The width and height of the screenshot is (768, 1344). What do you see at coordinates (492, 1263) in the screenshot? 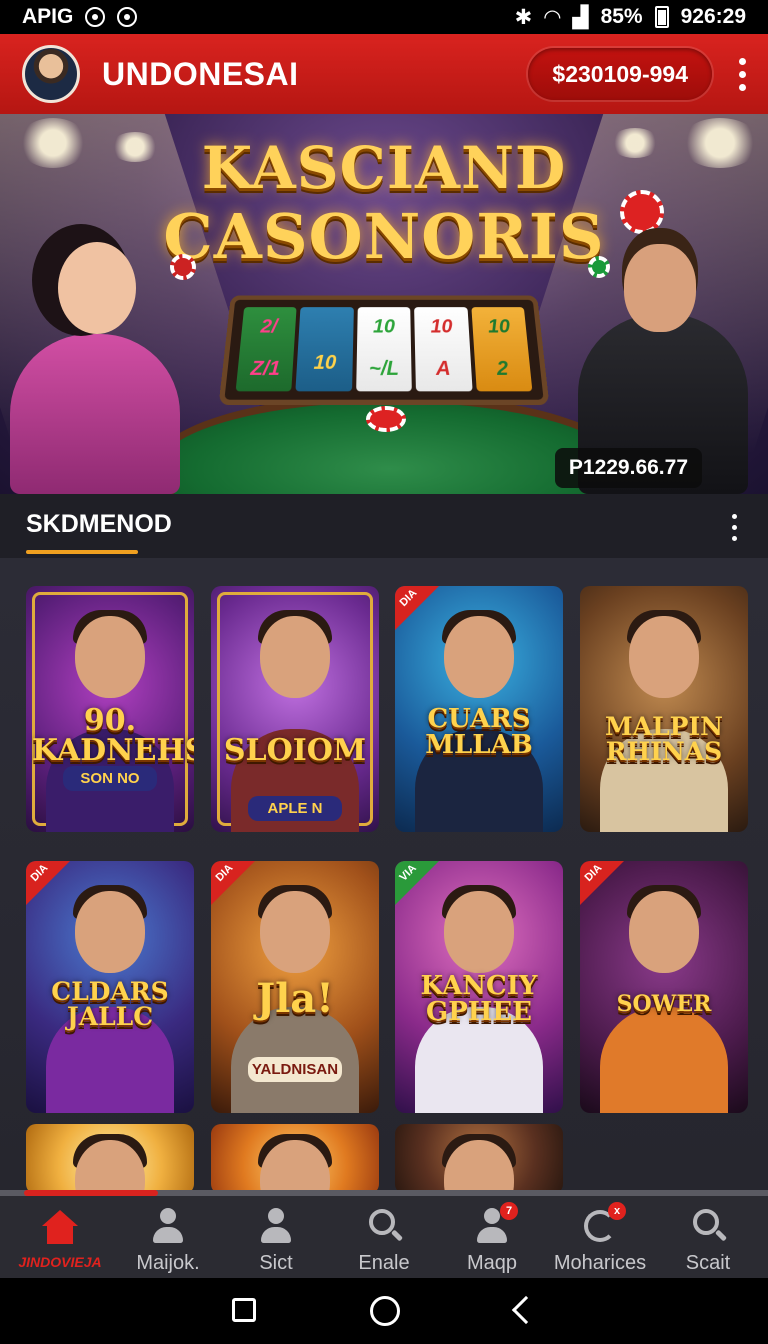
I see `nav-label: Maqp` at bounding box center [492, 1263].